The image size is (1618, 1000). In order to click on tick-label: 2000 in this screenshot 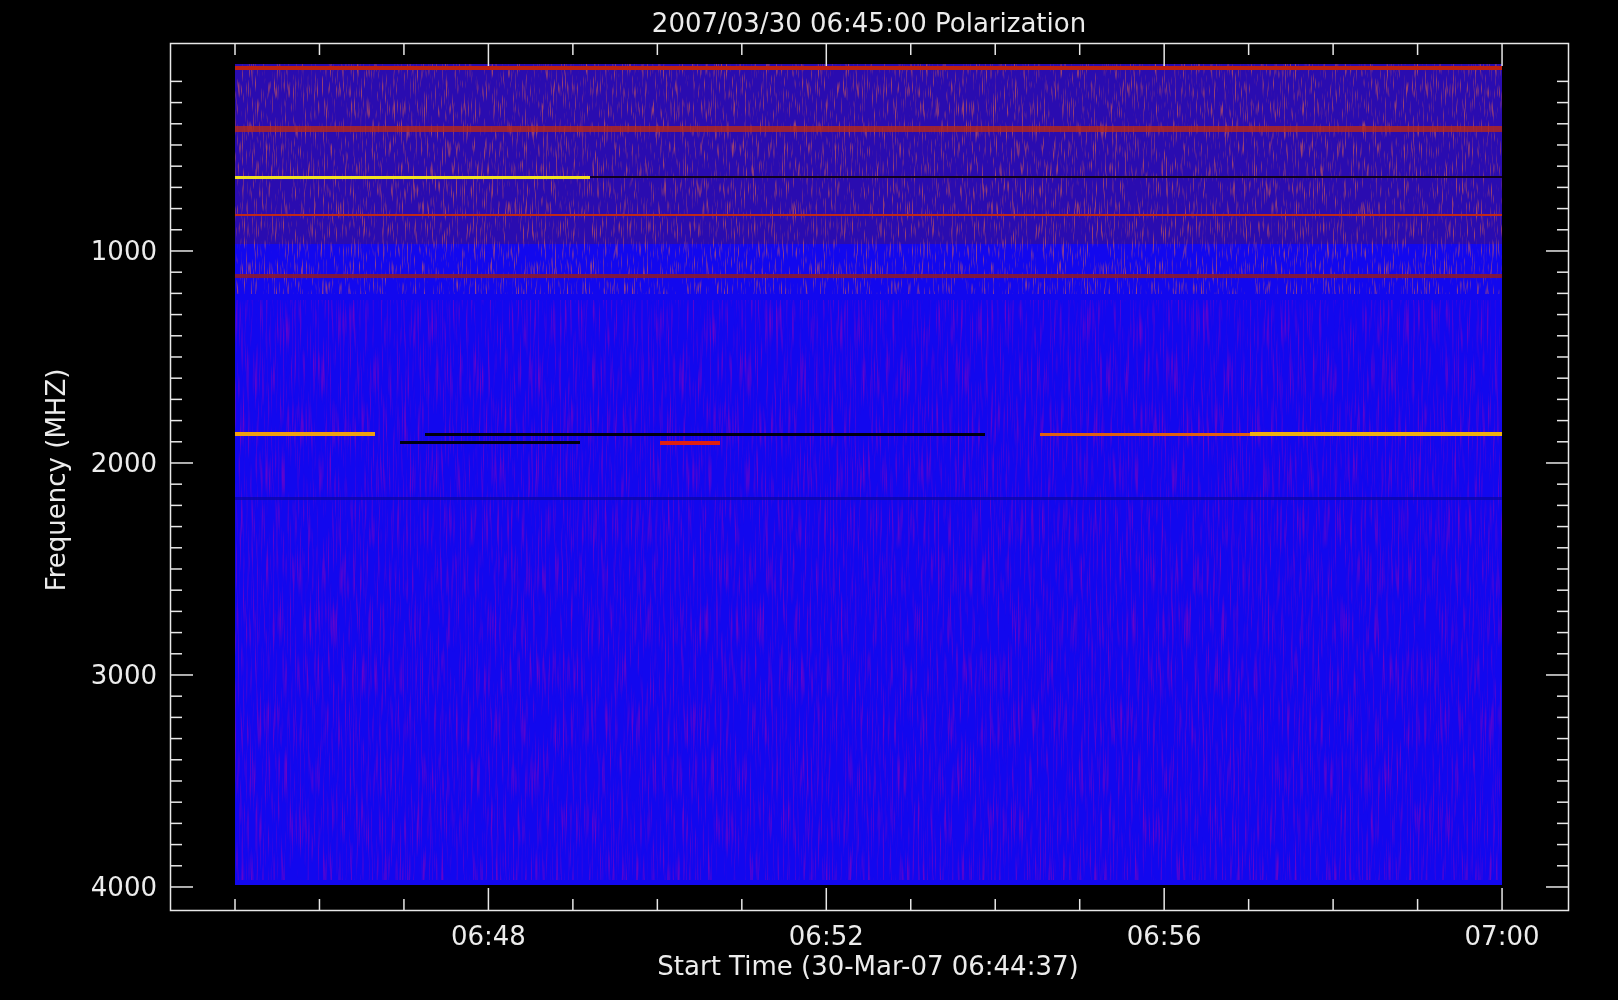, I will do `click(123, 463)`.